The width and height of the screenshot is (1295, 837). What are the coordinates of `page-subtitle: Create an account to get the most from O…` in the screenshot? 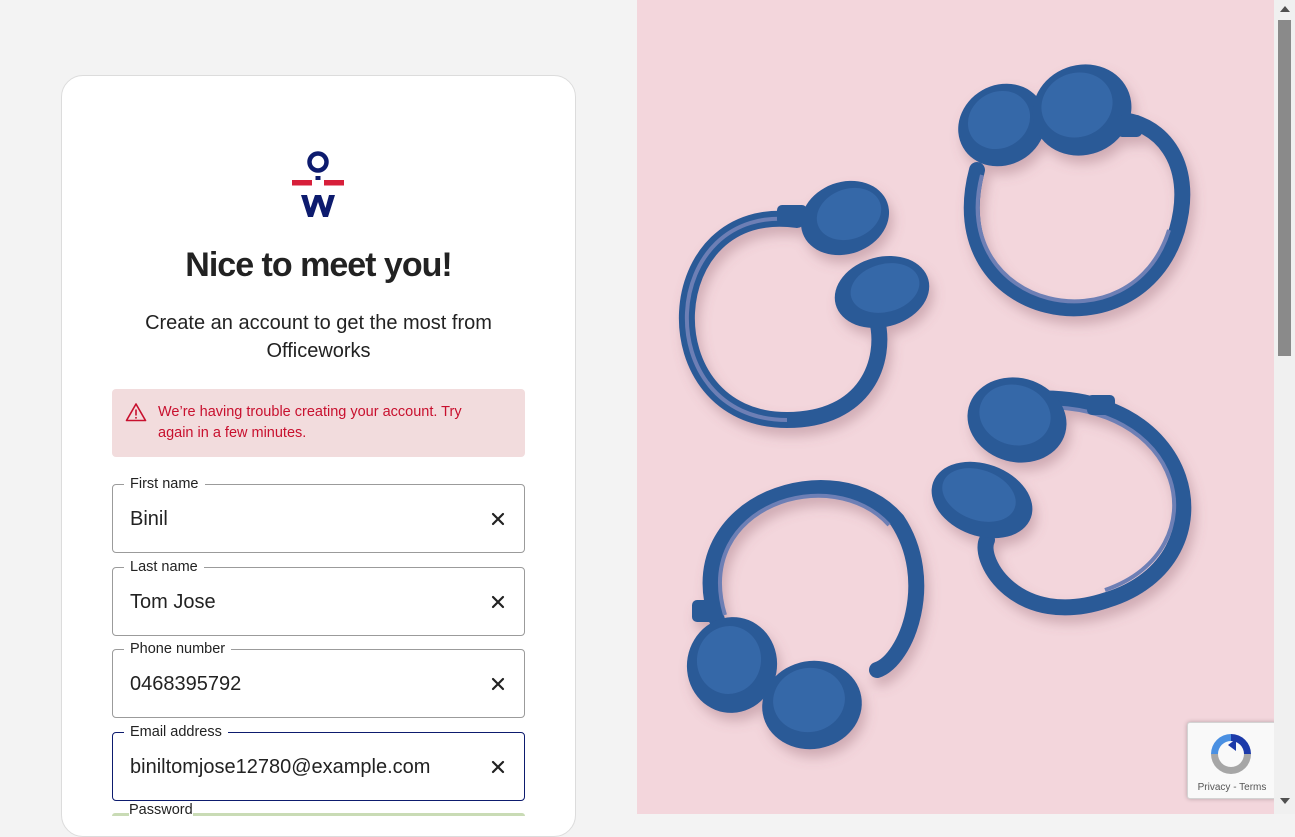 It's located at (318, 337).